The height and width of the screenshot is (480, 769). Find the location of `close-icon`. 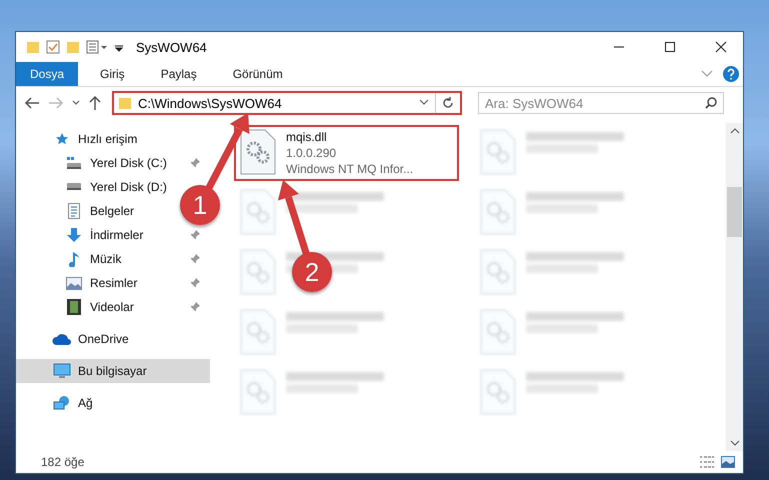

close-icon is located at coordinates (720, 47).